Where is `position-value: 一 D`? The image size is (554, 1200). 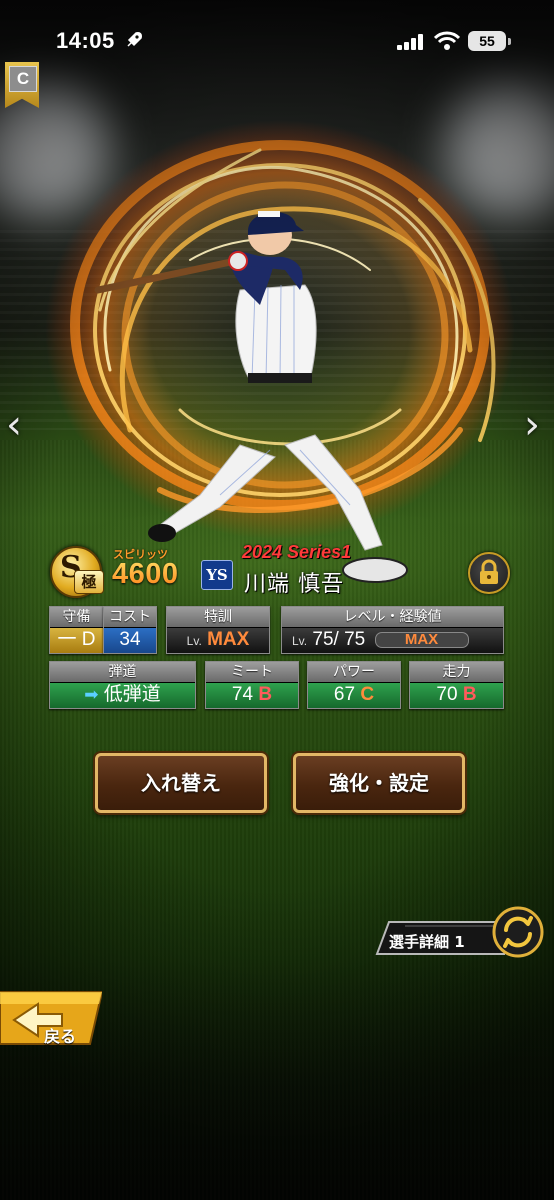 position-value: 一 D is located at coordinates (76, 640).